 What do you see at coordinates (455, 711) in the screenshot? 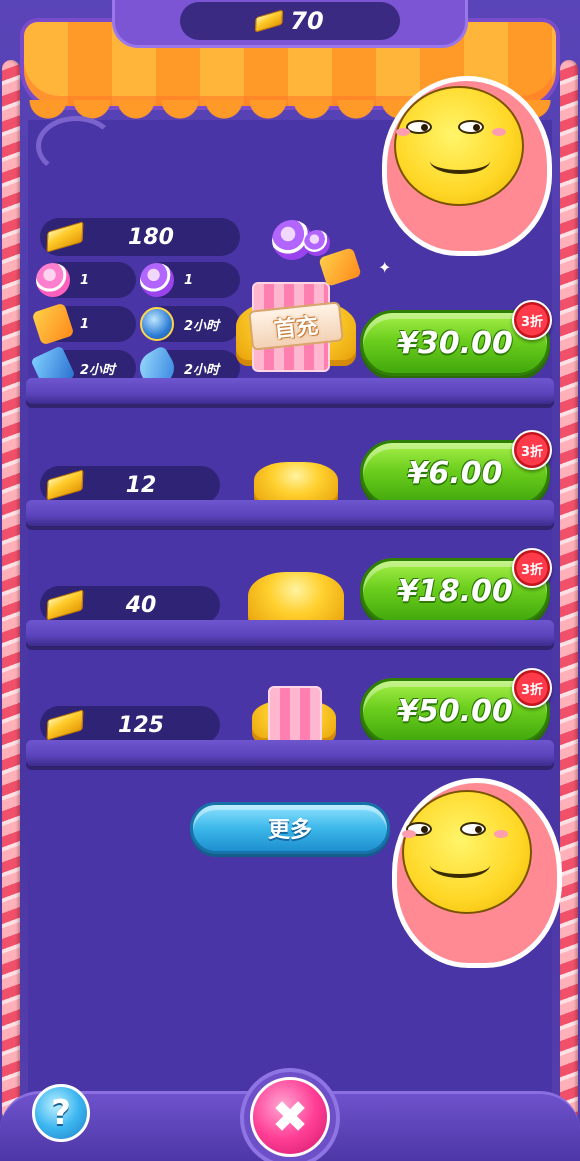
I see `price-label: ¥50.00` at bounding box center [455, 711].